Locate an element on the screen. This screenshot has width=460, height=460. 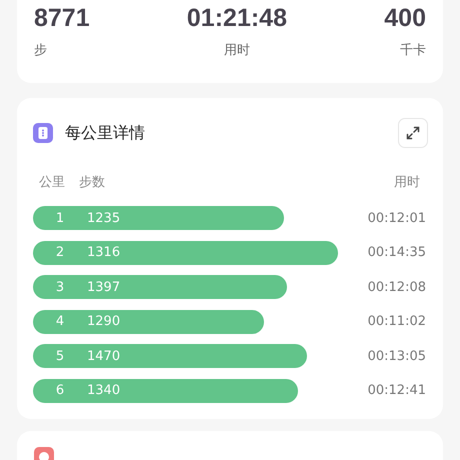
stat-label: 用时 is located at coordinates (237, 51).